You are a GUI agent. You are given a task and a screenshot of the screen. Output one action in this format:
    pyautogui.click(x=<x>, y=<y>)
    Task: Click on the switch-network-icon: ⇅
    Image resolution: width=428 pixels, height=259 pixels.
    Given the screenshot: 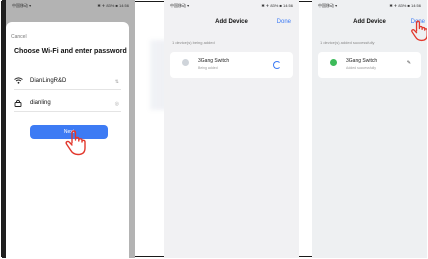 What is the action you would take?
    pyautogui.click(x=117, y=82)
    